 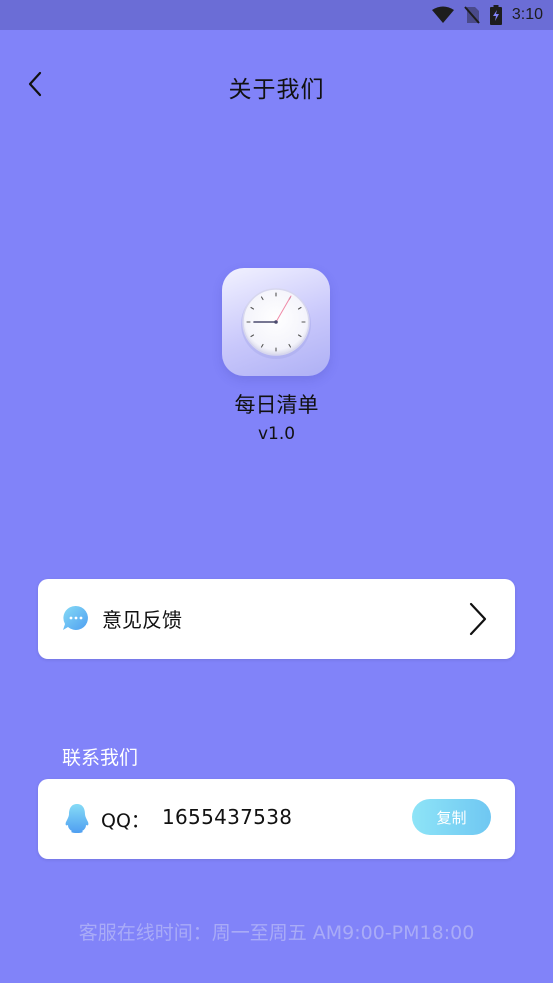 What do you see at coordinates (276, 90) in the screenshot?
I see `page-title: 关于我们` at bounding box center [276, 90].